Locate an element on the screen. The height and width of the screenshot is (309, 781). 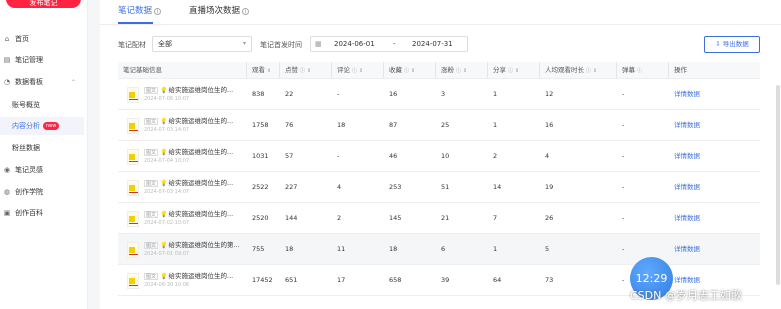
cell-fans: 51 is located at coordinates (445, 187).